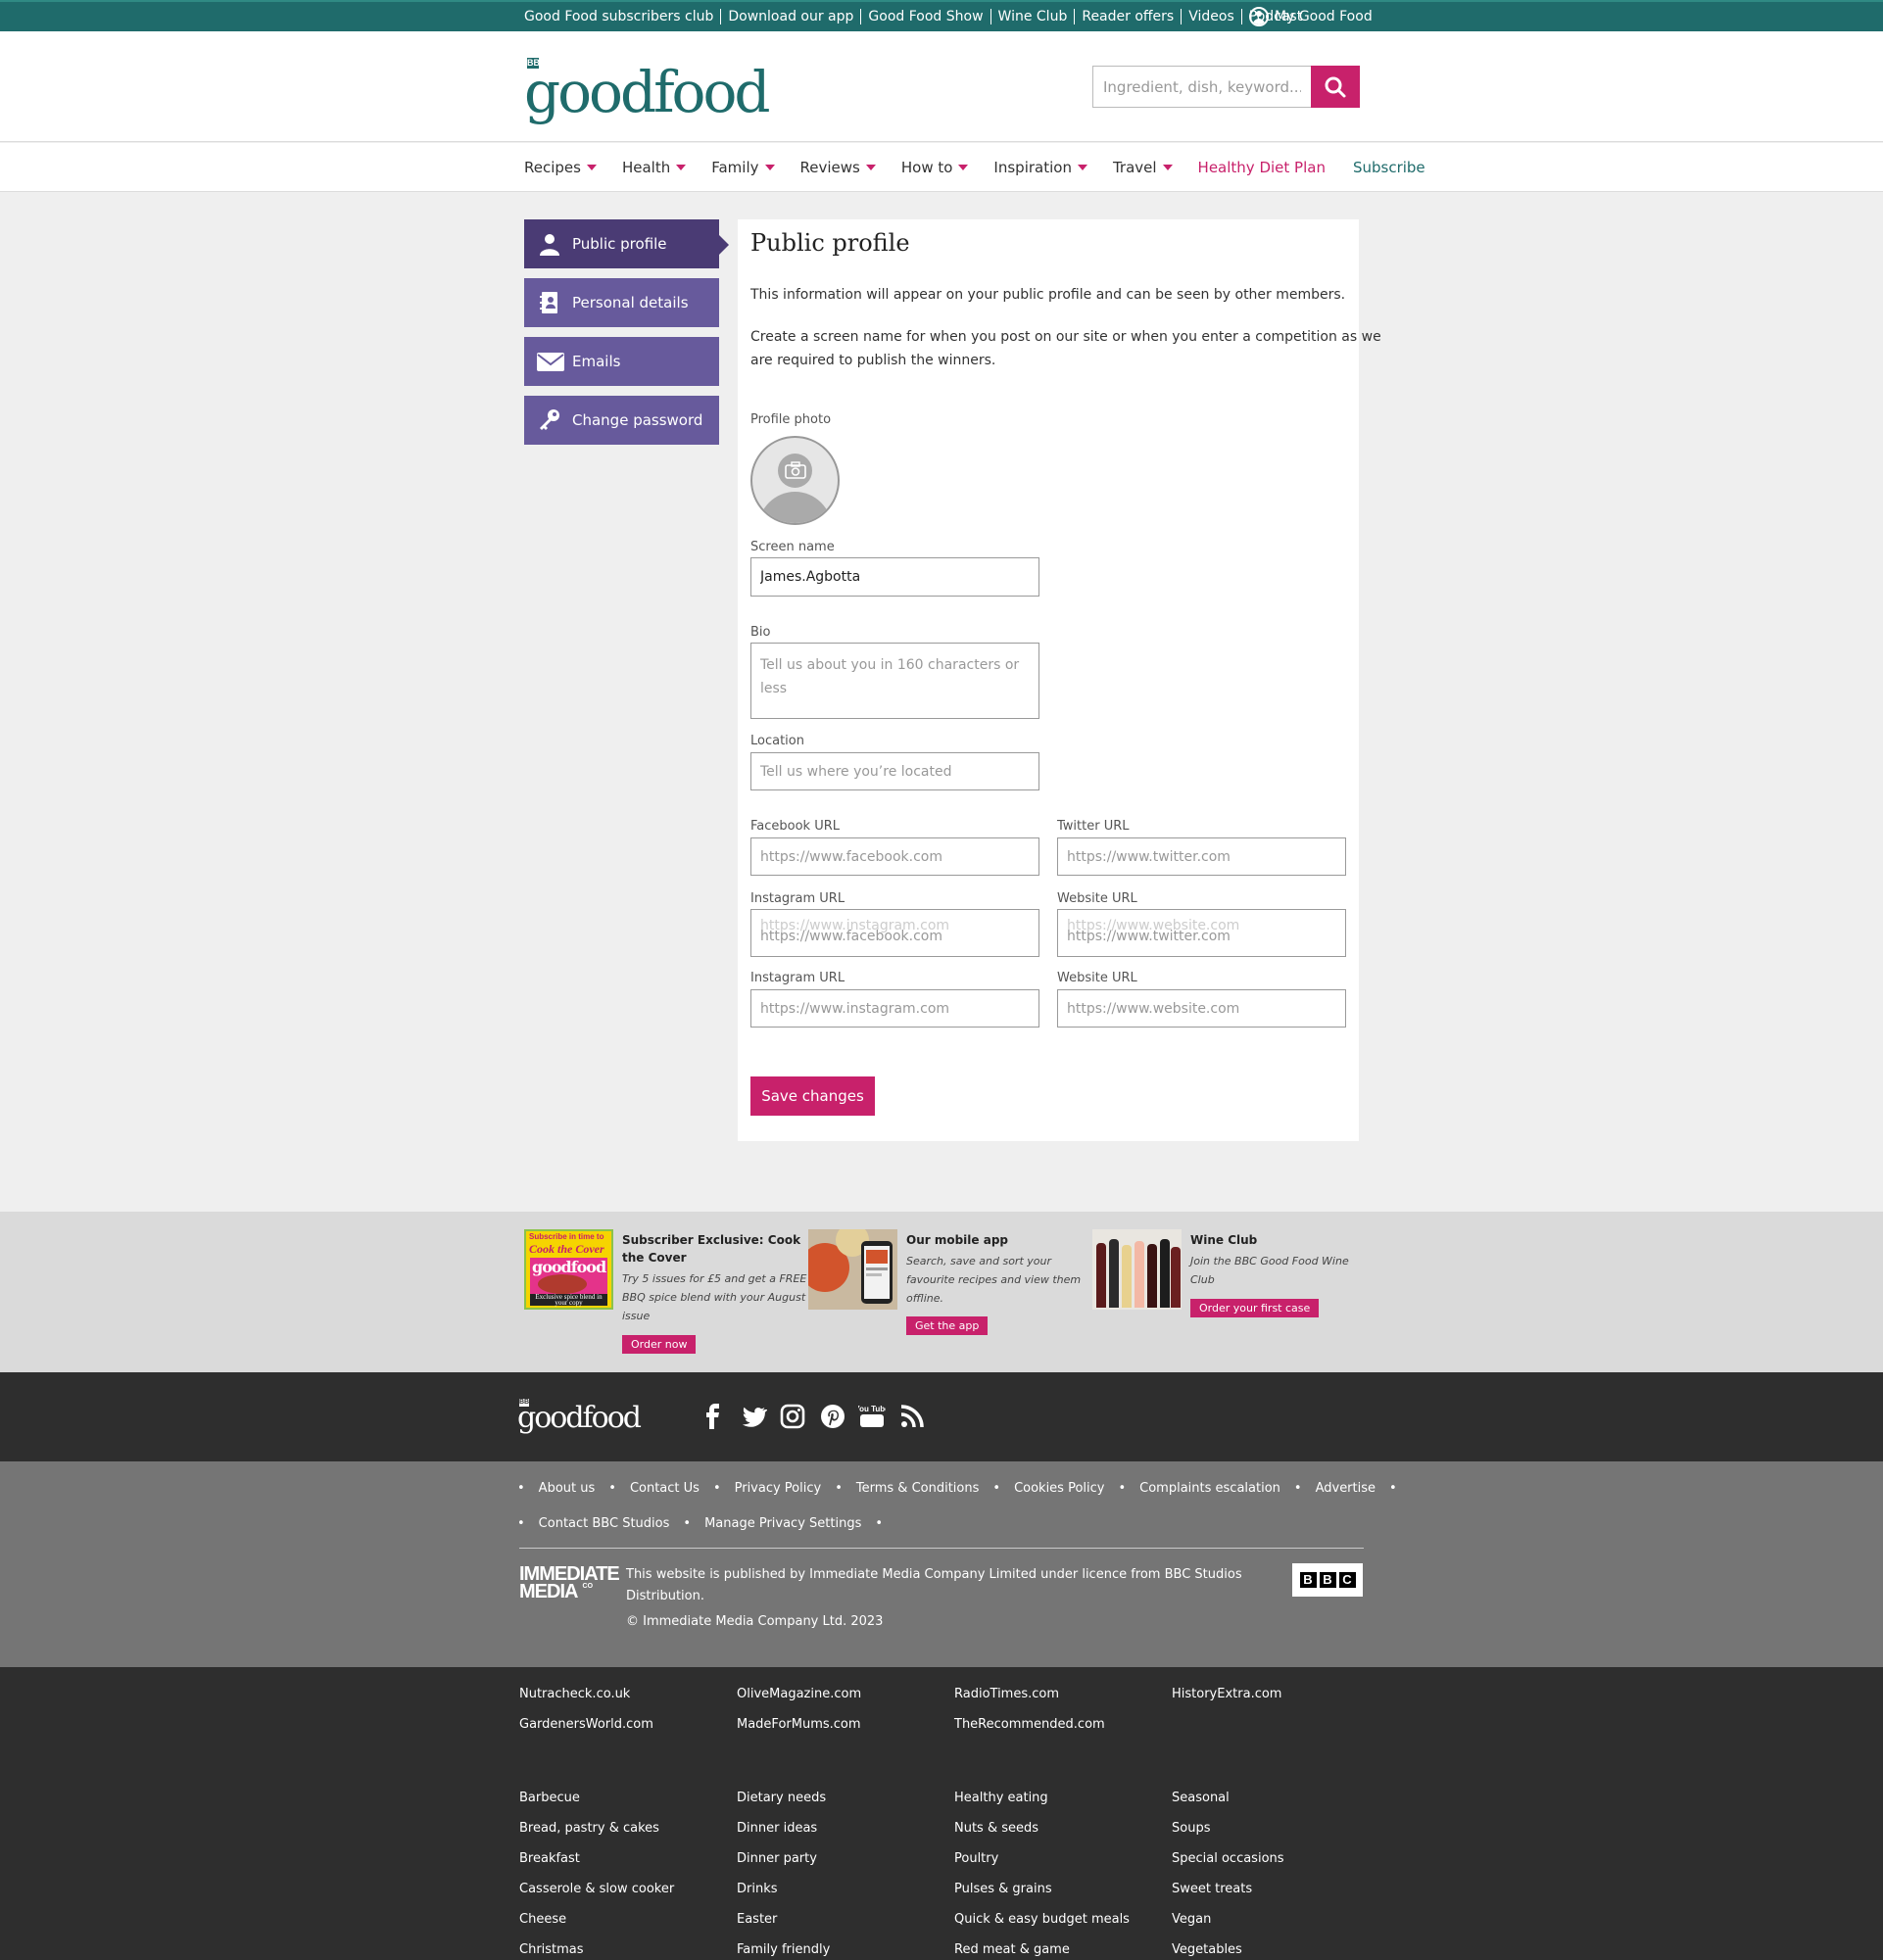 The image size is (1883, 1960). What do you see at coordinates (1042, 1828) in the screenshot?
I see `category-link: Nuts & seeds` at bounding box center [1042, 1828].